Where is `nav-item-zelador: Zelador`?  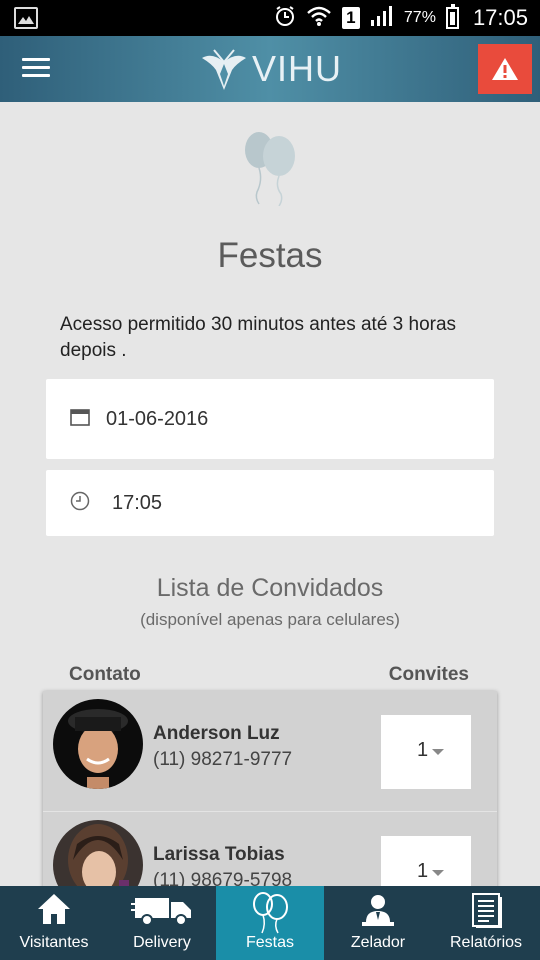
nav-item-zelador: Zelador is located at coordinates (378, 923).